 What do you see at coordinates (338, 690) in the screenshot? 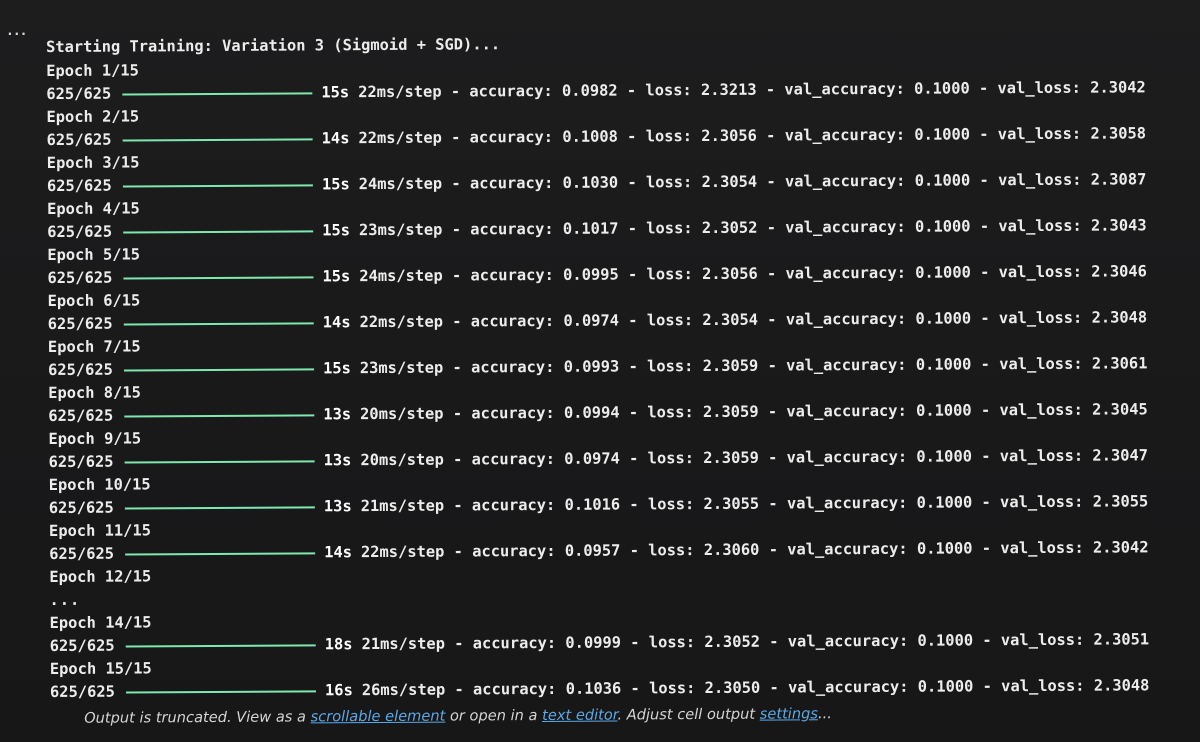
I see `epoch-duration: 16s` at bounding box center [338, 690].